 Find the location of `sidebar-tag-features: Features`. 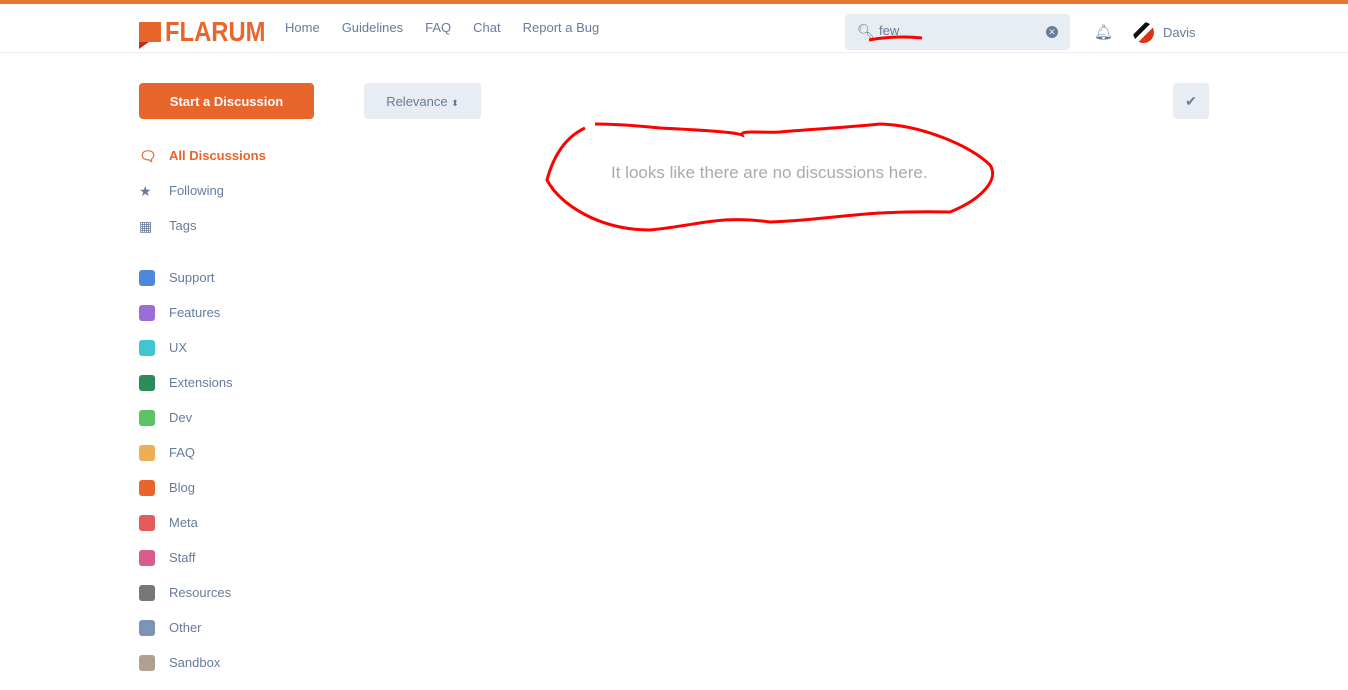

sidebar-tag-features: Features is located at coordinates (202, 322).